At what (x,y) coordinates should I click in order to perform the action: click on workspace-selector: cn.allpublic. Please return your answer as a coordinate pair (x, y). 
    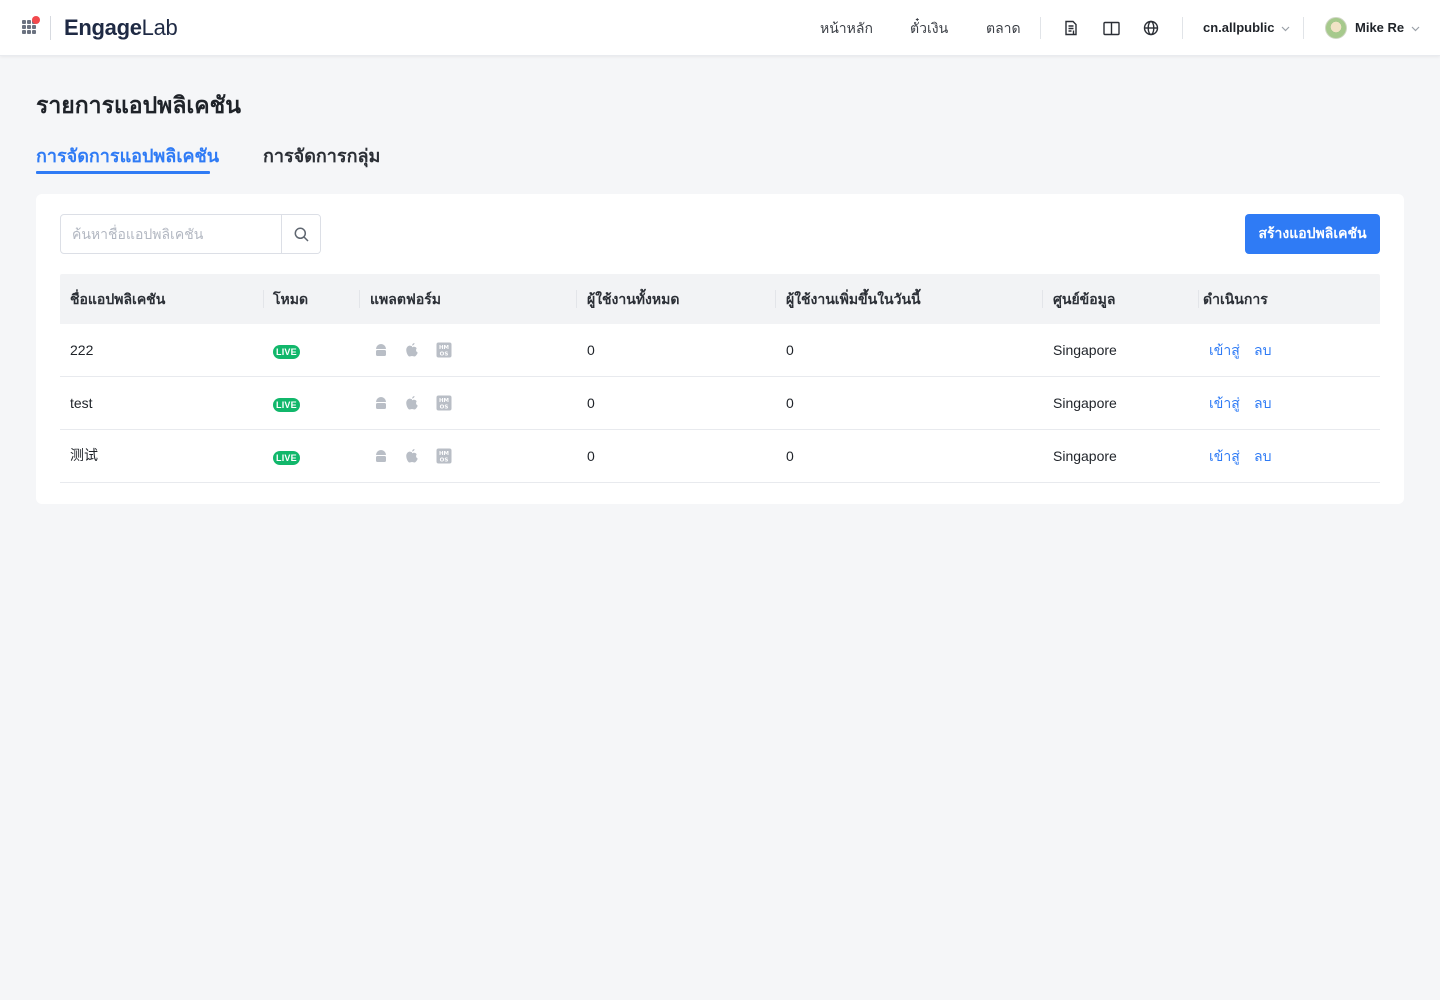
    Looking at the image, I should click on (1246, 28).